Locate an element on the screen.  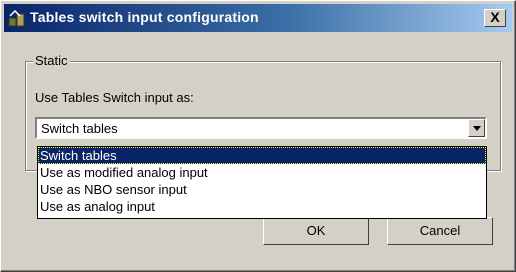
app-icon is located at coordinates (16, 18).